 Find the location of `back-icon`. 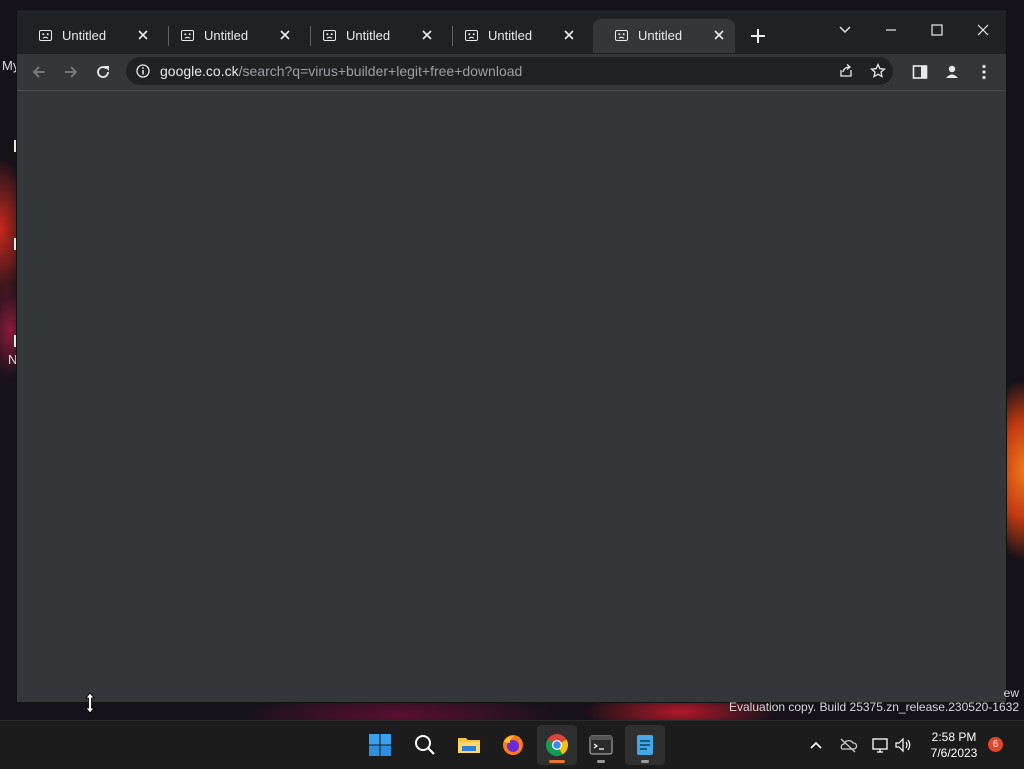

back-icon is located at coordinates (39, 72).